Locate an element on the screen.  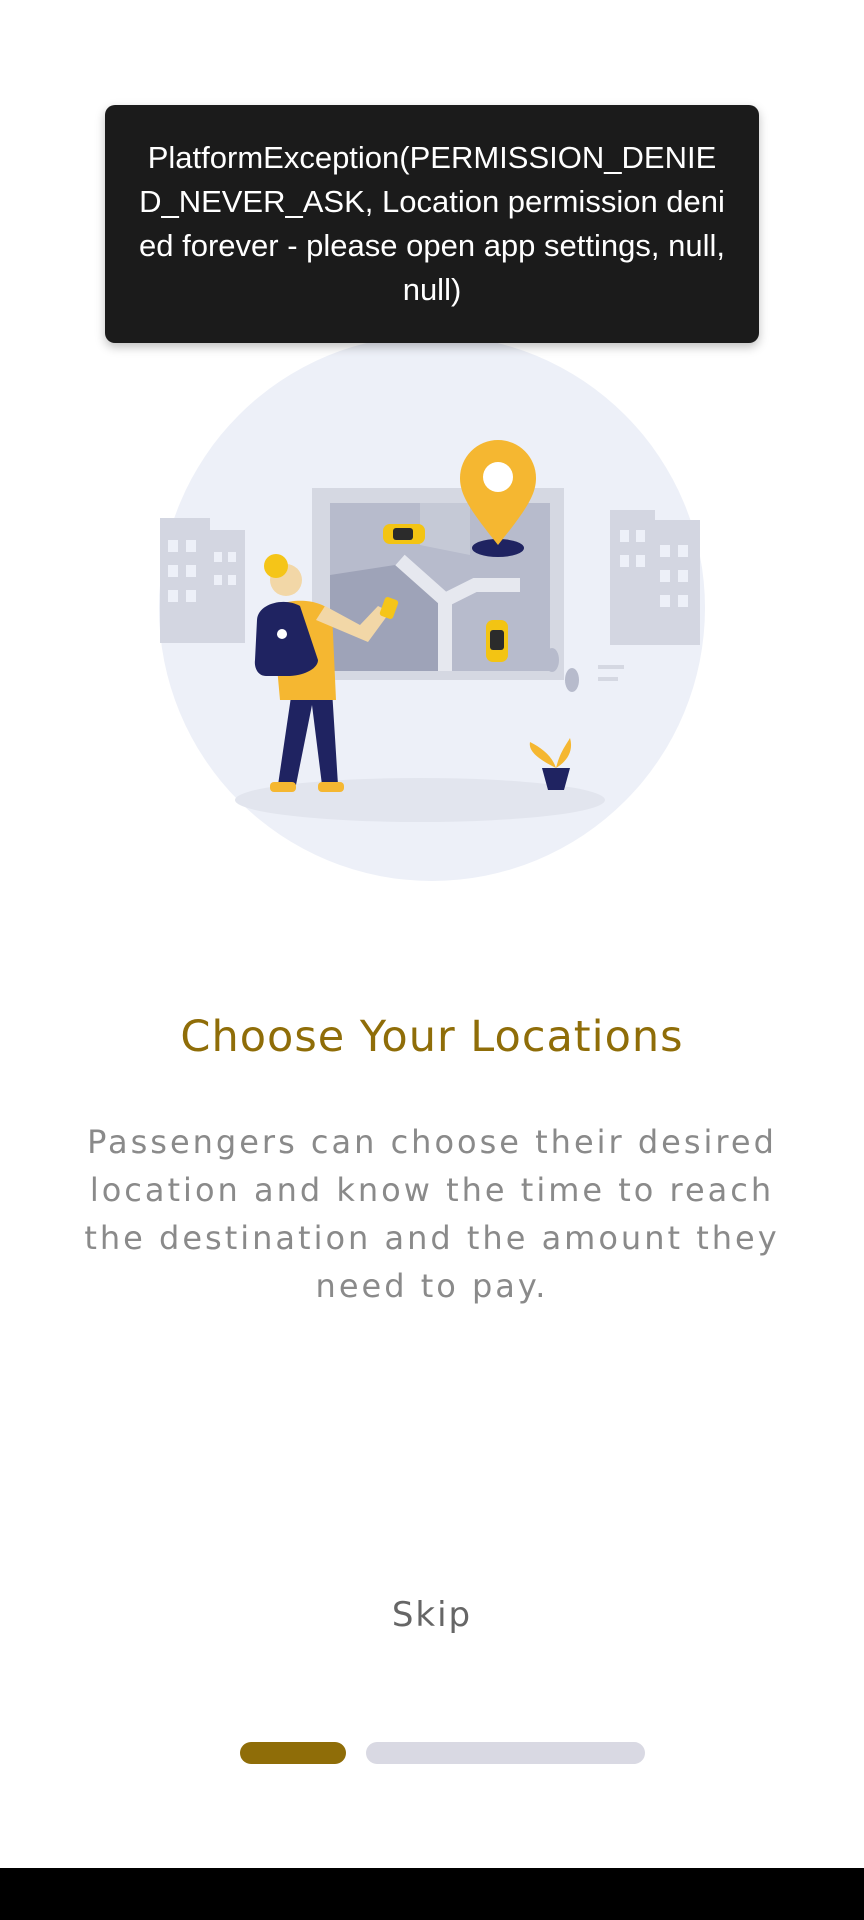
page-indicator is located at coordinates (442, 1753).